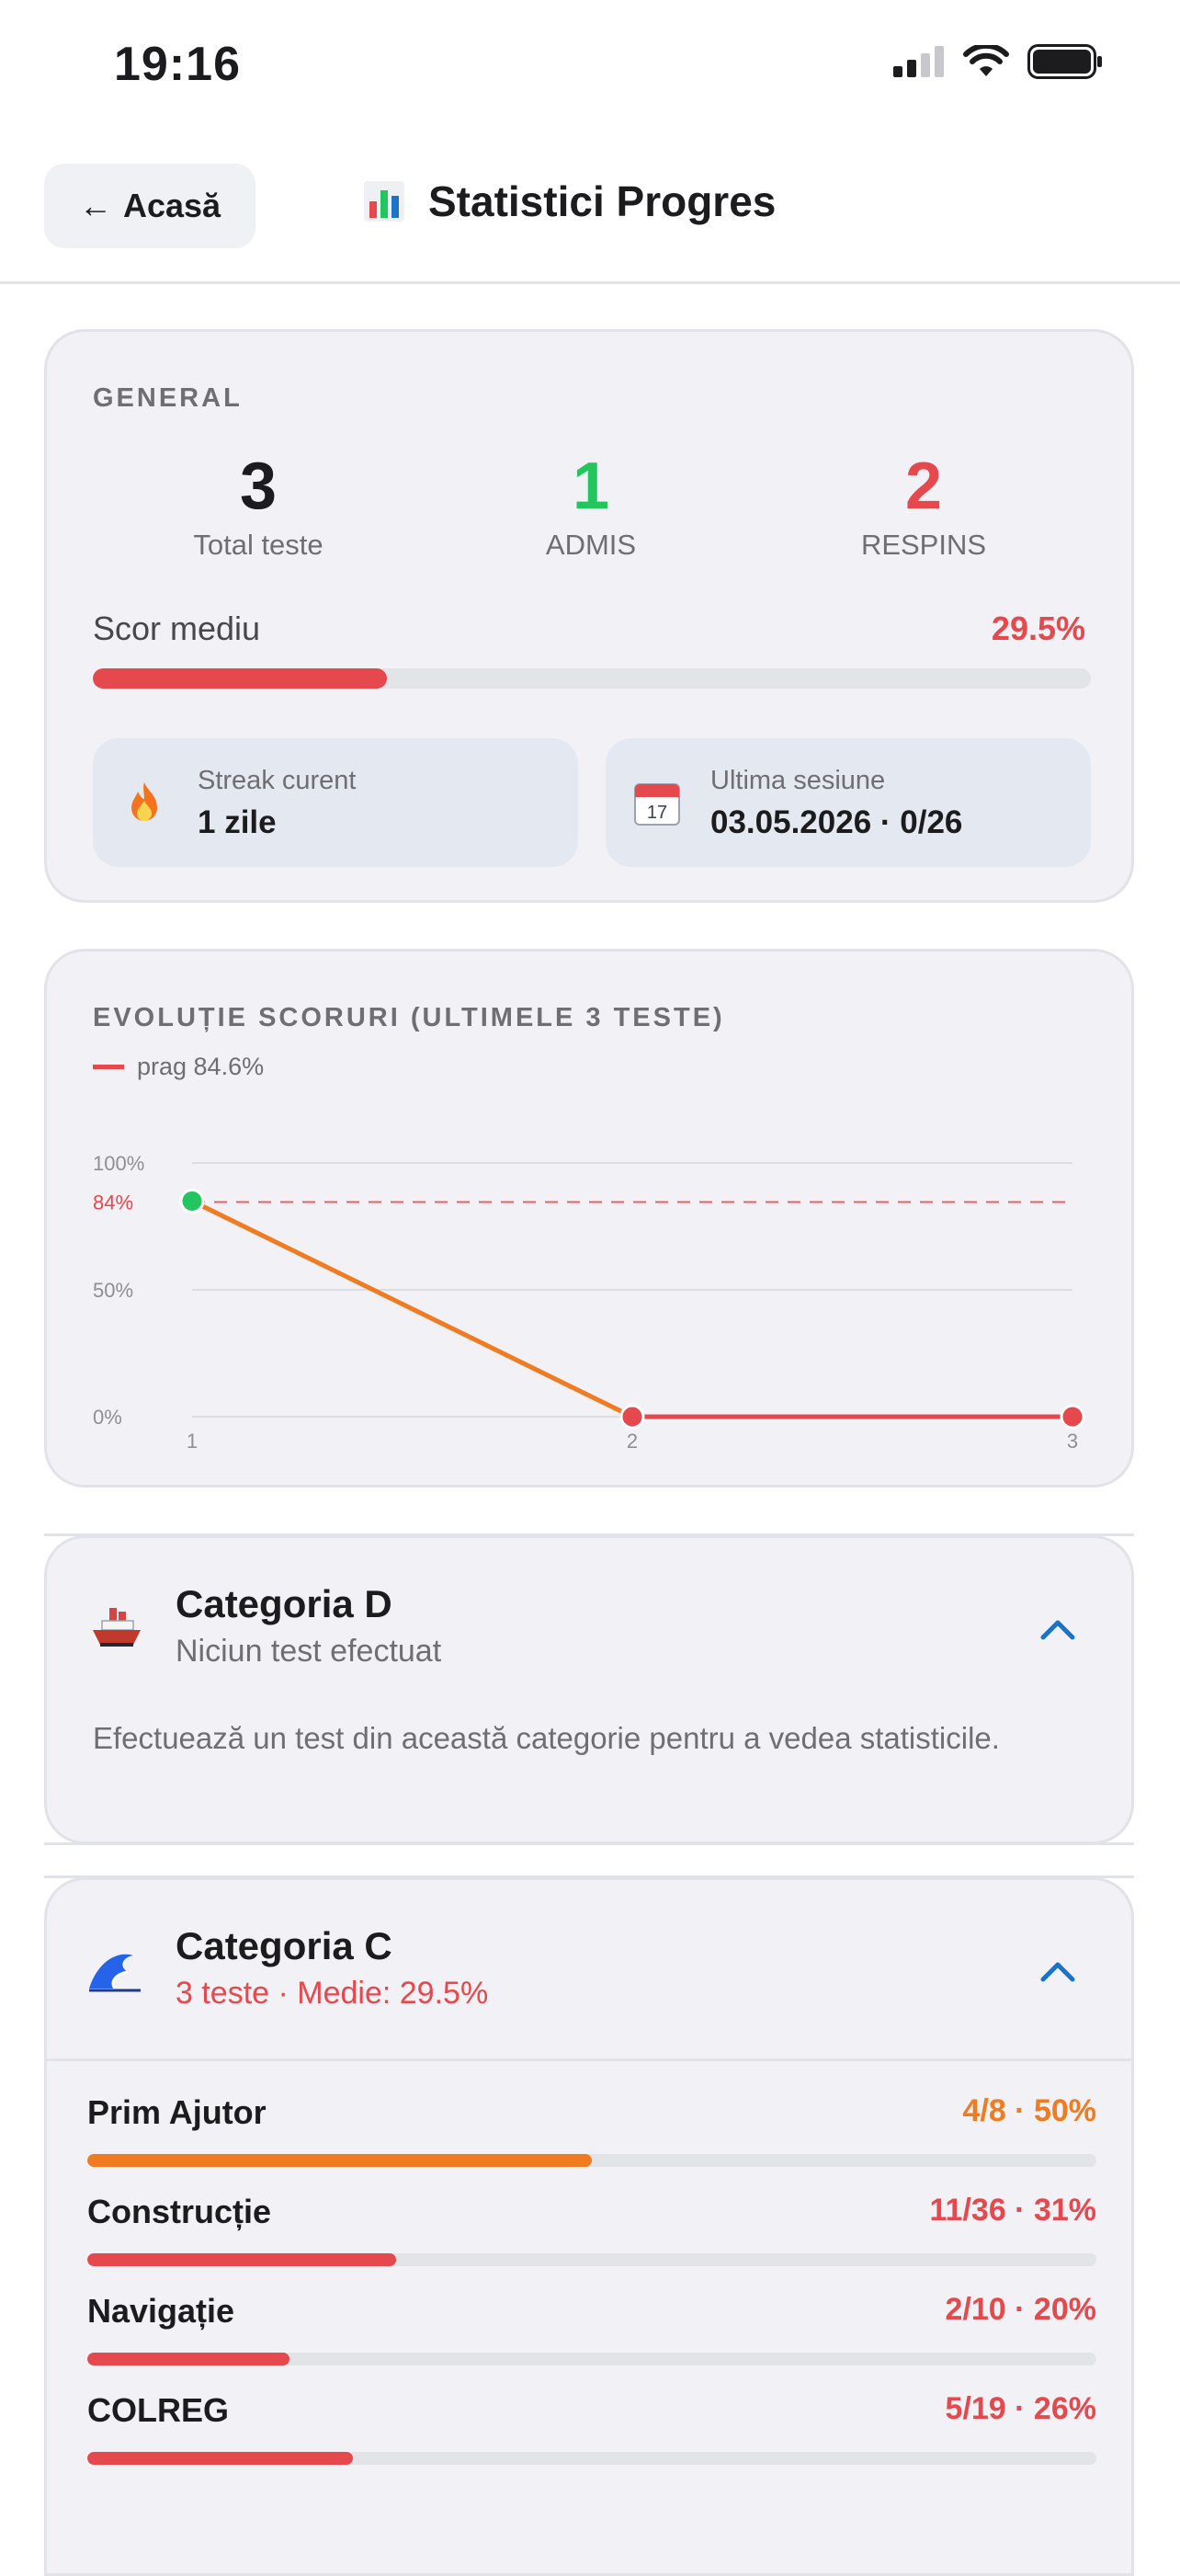 The width and height of the screenshot is (1180, 2576). I want to click on score-evolution-chart: 100% 50% 0% 84% 1 2 3, so click(589, 1302).